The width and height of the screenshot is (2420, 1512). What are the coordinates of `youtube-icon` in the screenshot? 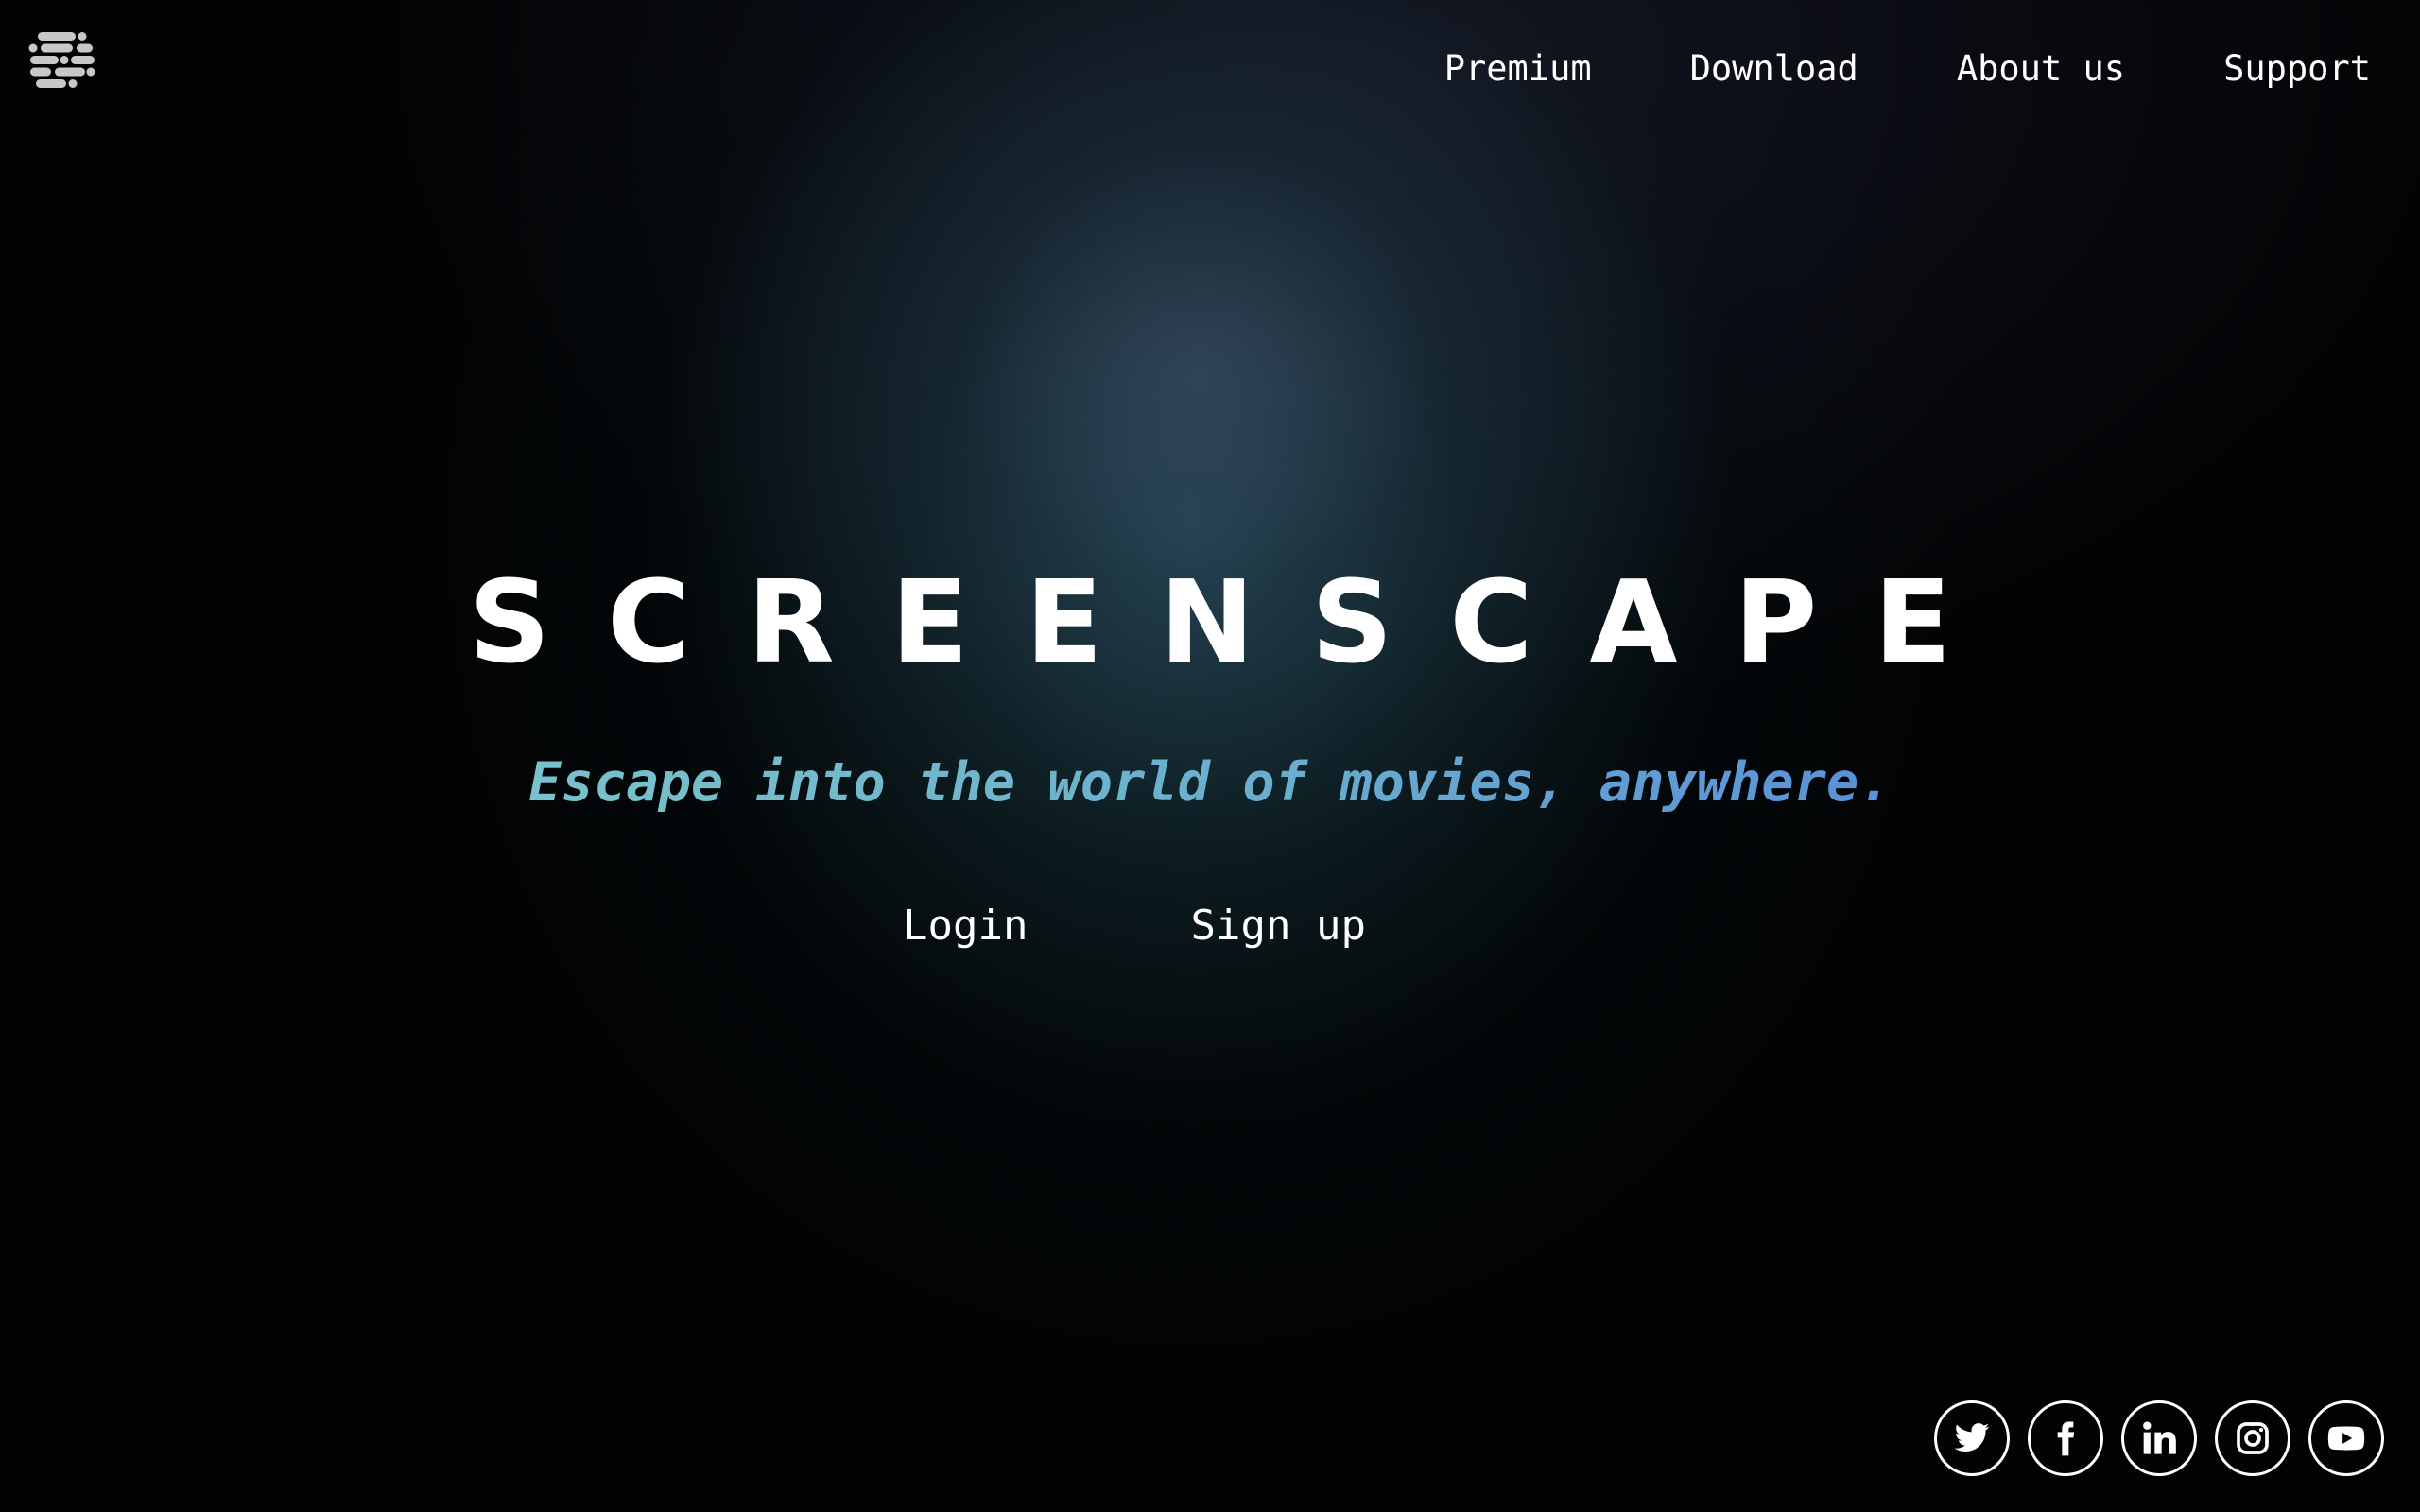 It's located at (2346, 1438).